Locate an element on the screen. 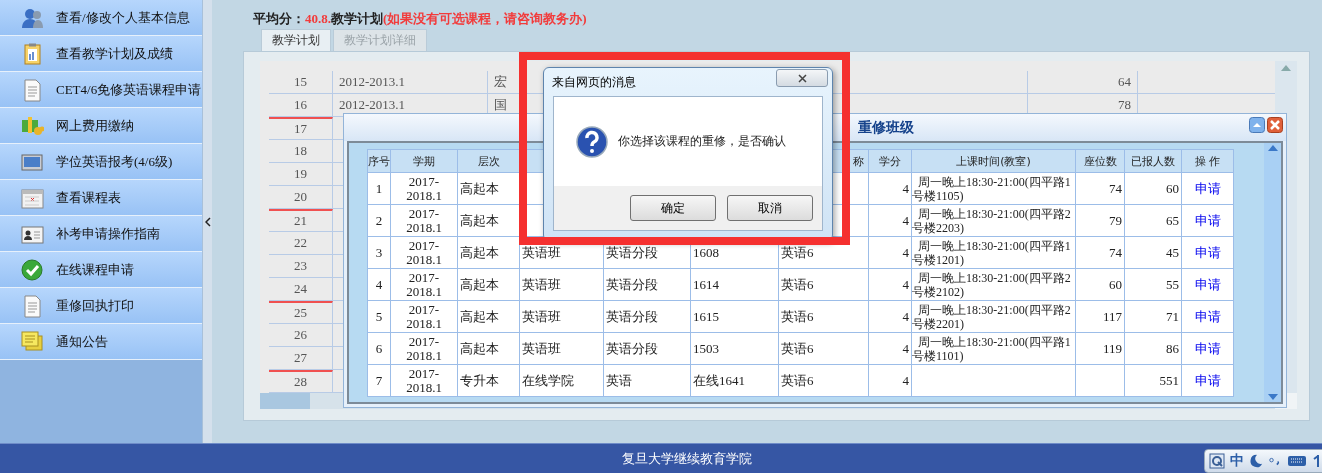 The image size is (1322, 473). minimize-icon is located at coordinates (1257, 125).